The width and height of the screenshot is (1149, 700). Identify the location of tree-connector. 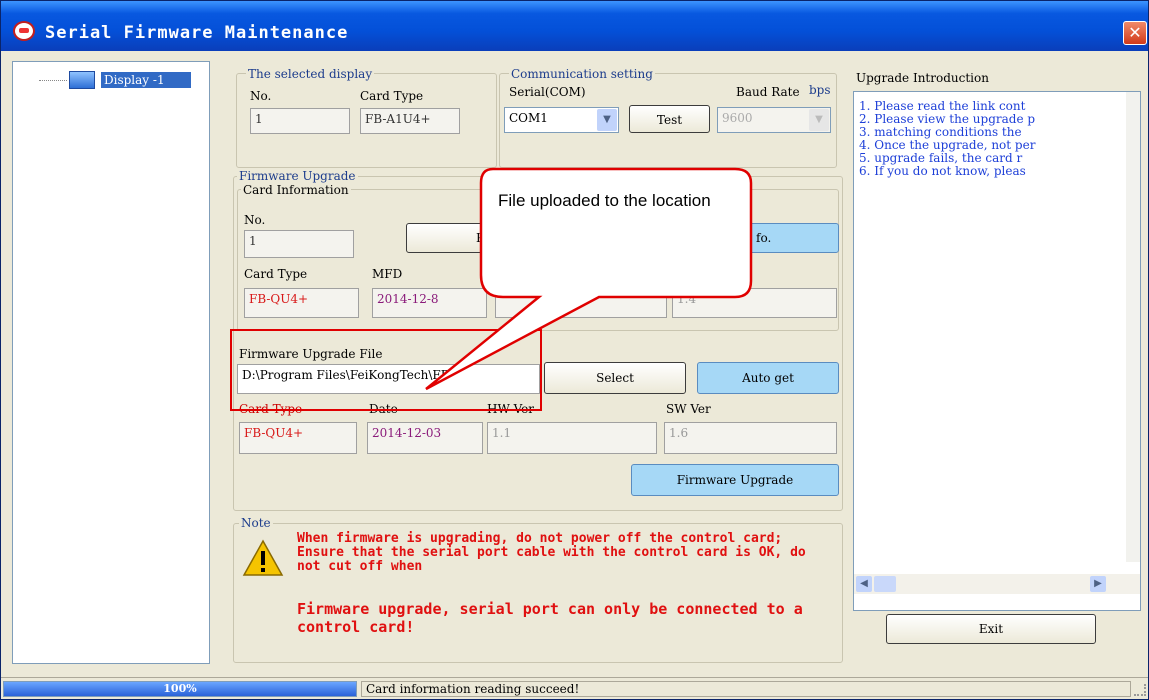
(53, 80).